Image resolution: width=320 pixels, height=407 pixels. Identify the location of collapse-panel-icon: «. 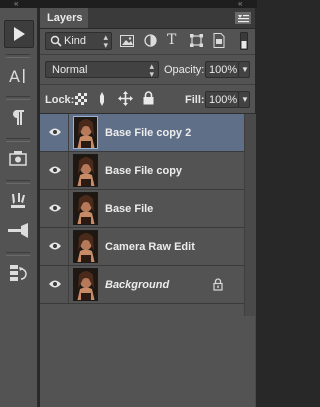
(240, 4).